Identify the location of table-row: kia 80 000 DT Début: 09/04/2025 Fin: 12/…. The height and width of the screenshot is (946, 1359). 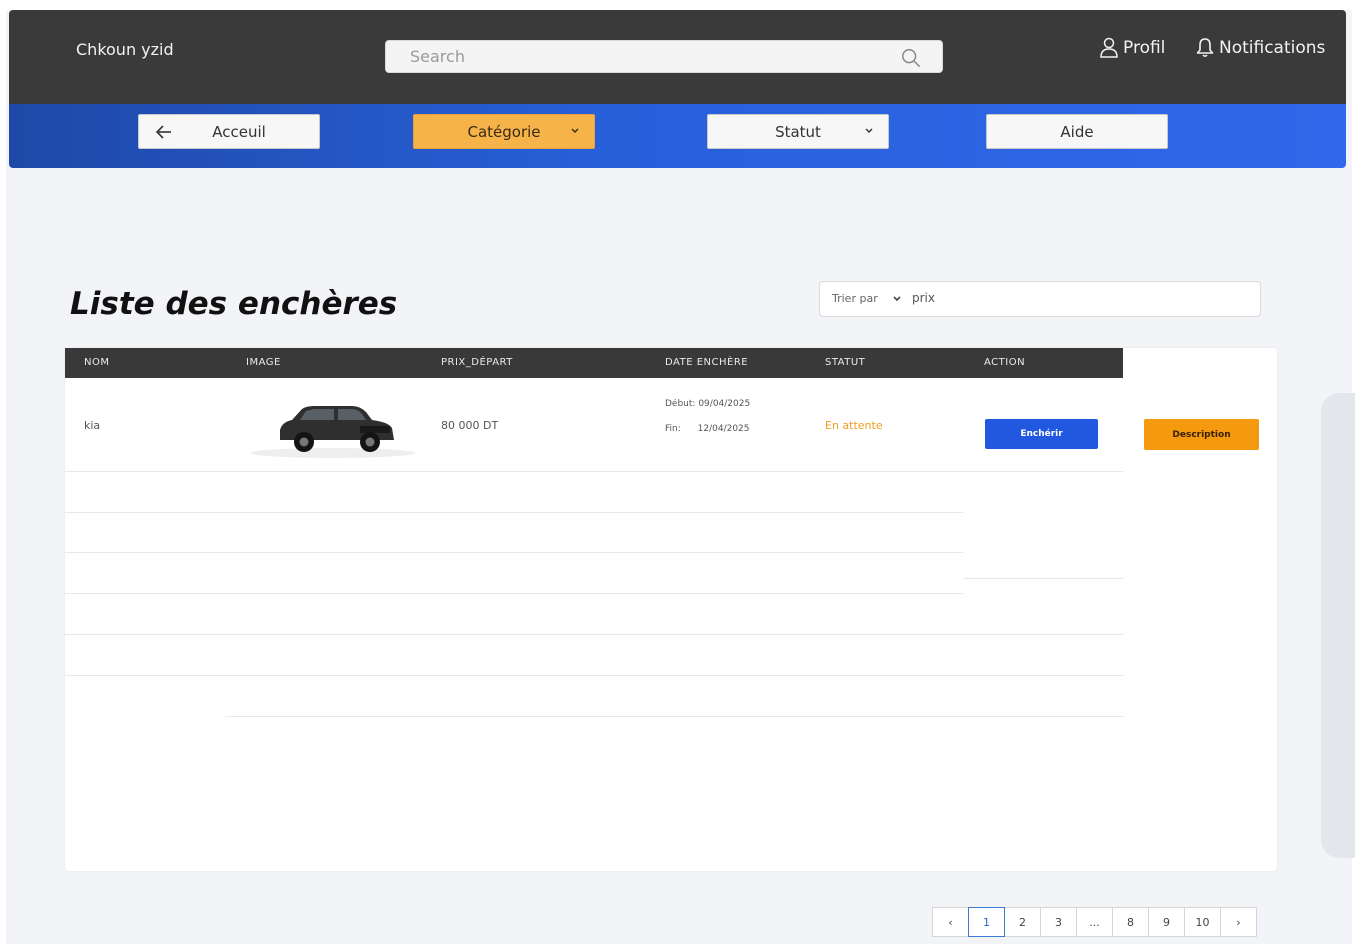
(671, 424).